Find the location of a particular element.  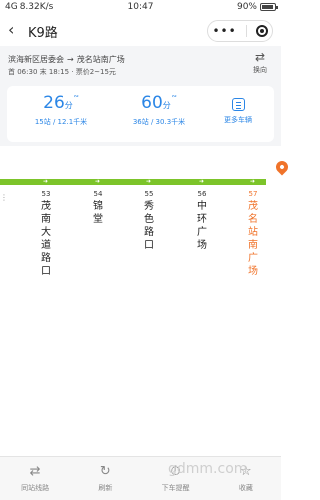

station-55: 55 秀色路口 is located at coordinates (149, 221).